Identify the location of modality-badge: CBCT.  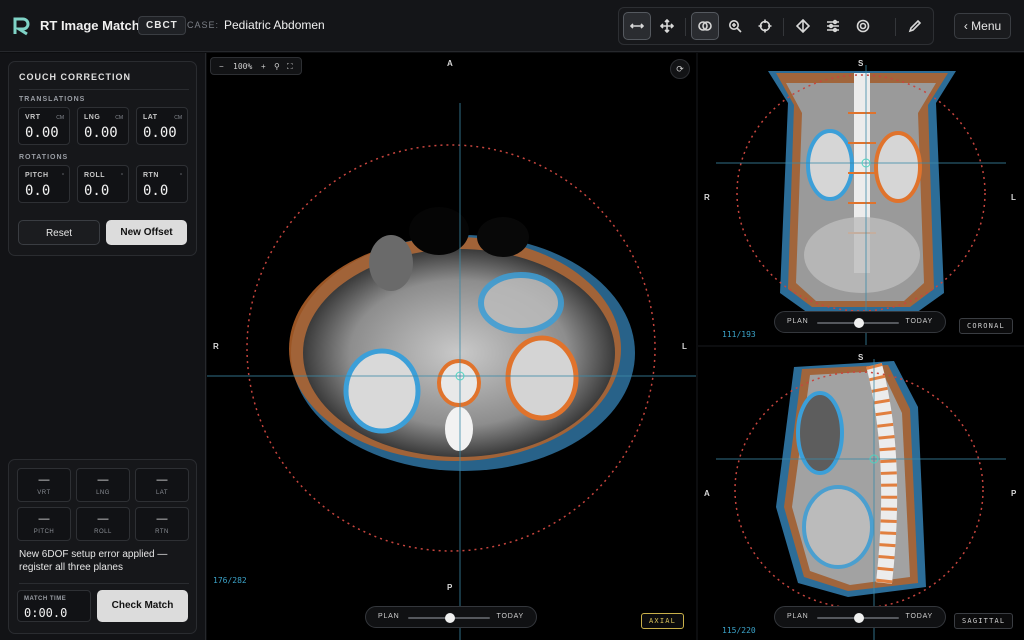
(162, 25).